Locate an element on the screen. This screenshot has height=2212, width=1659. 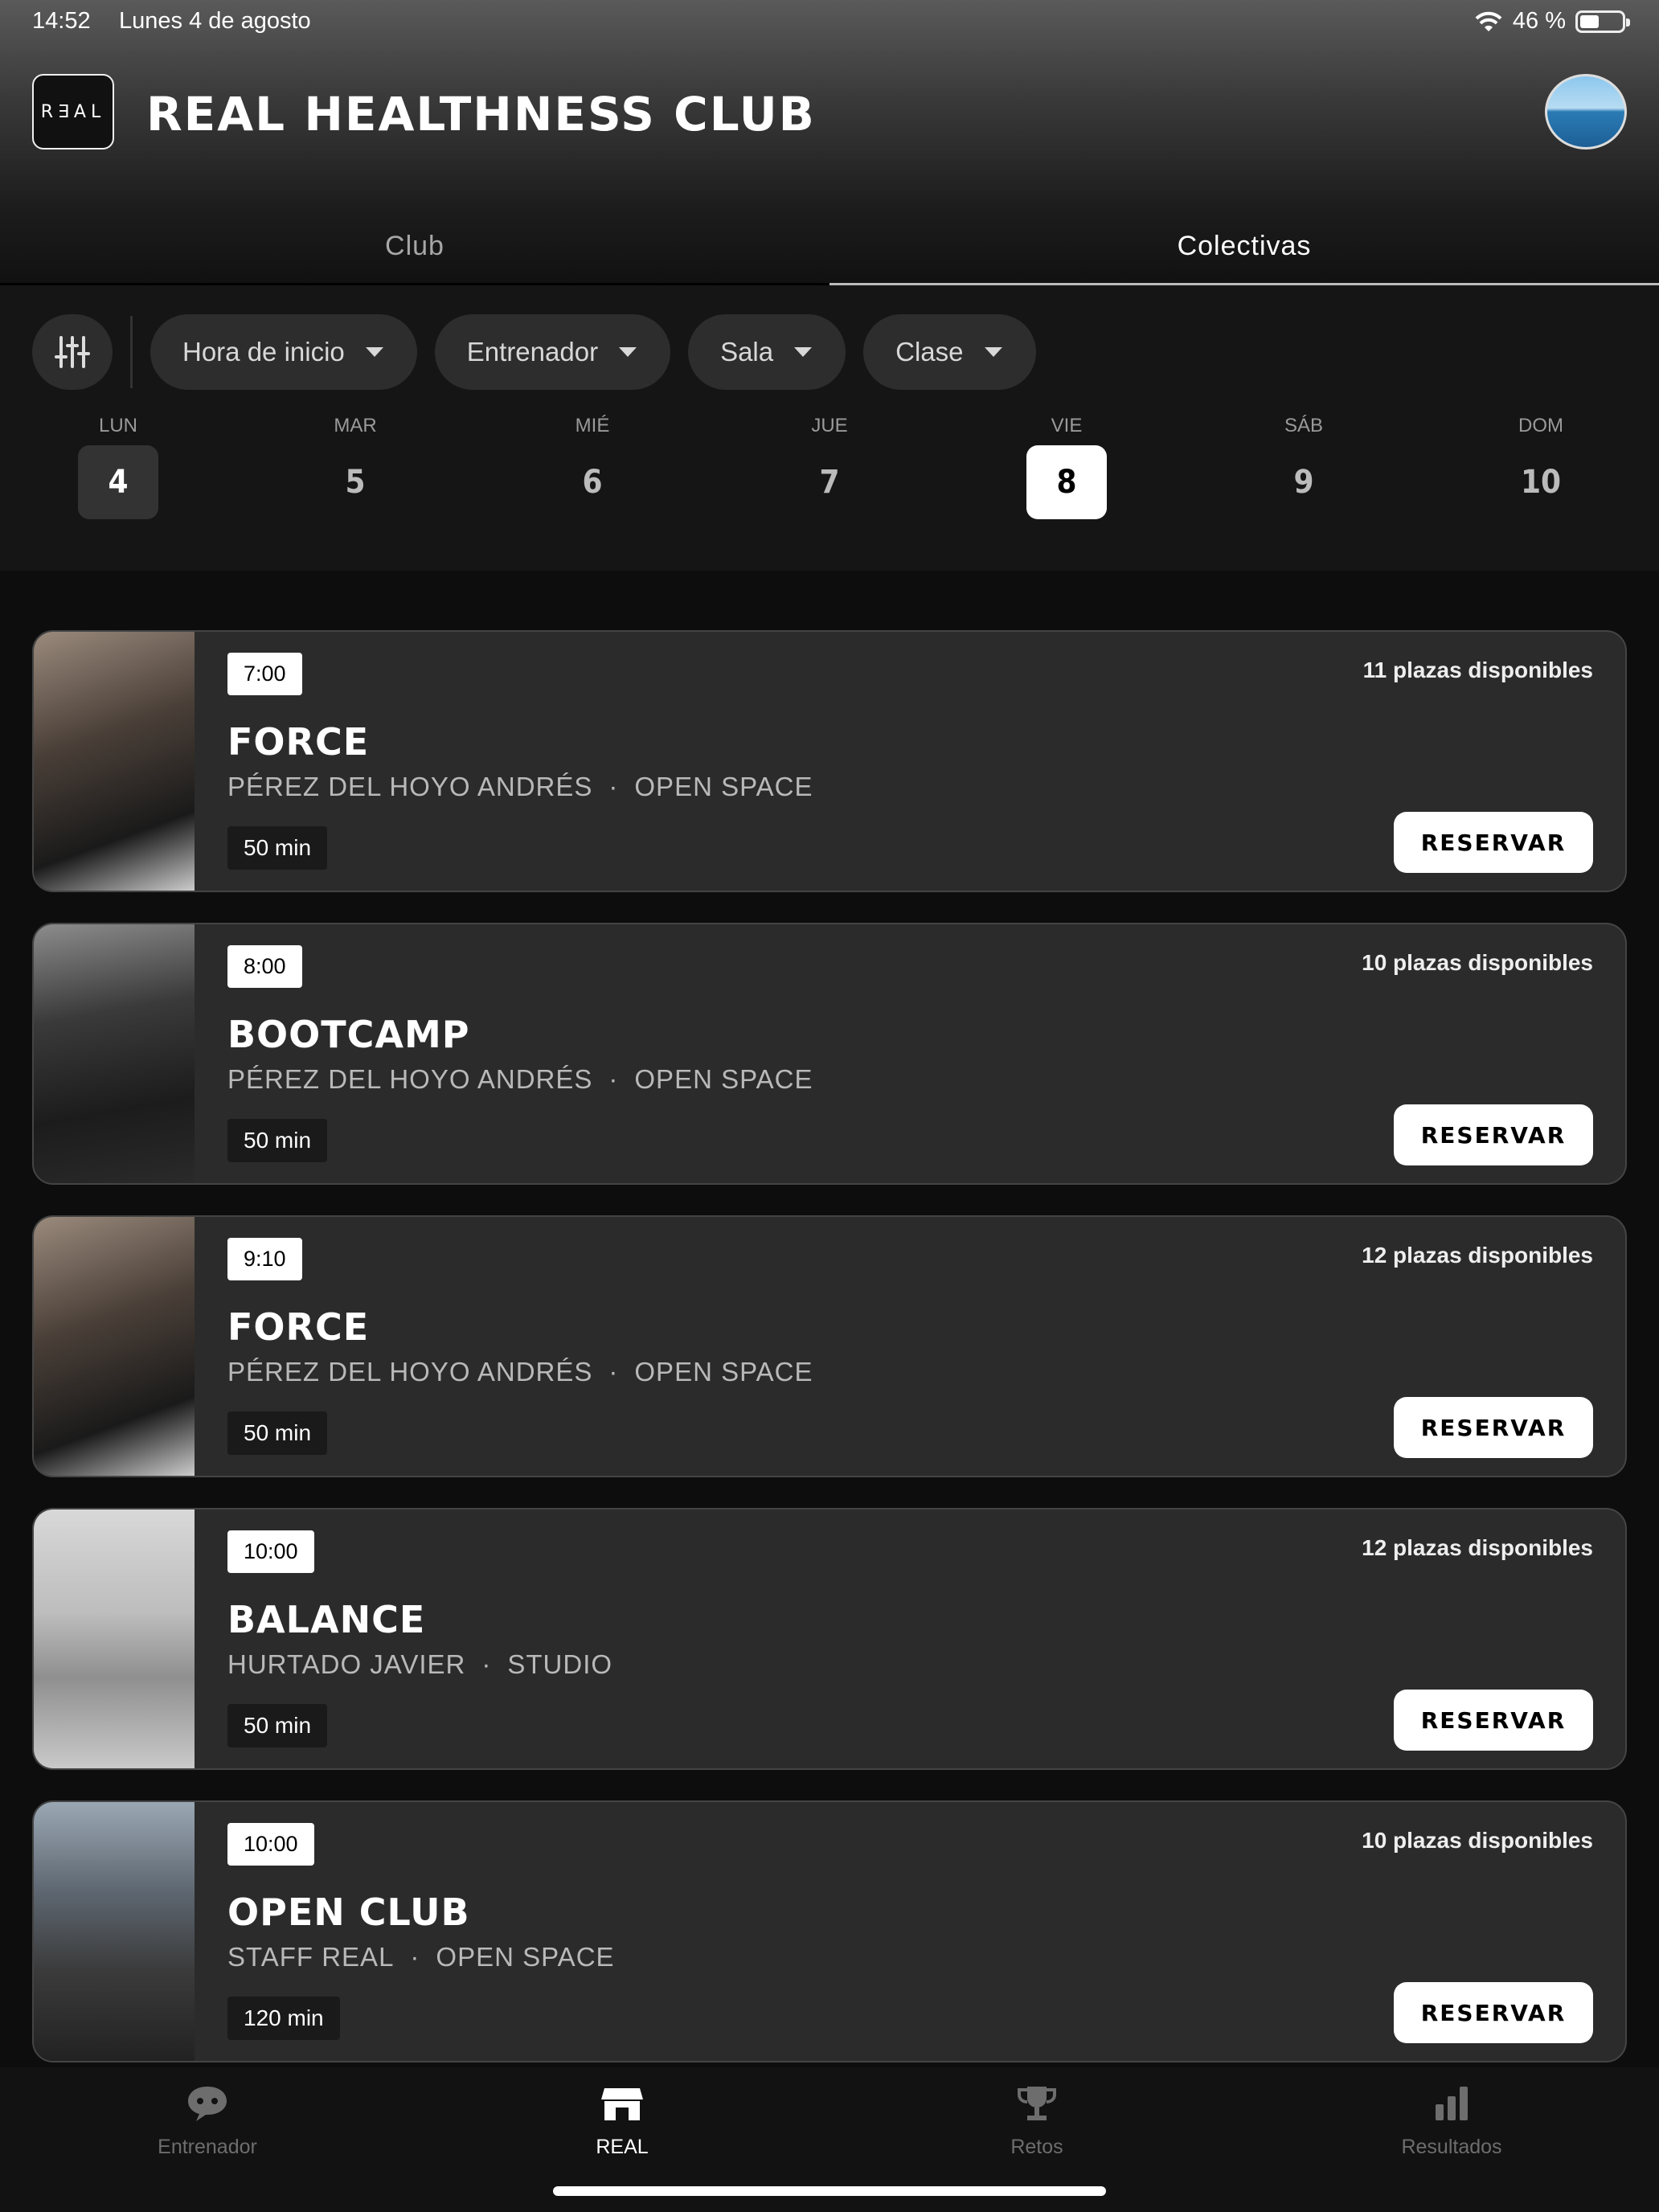
class-meta: STAFF REAL · OPEN SPACE is located at coordinates (421, 1957).